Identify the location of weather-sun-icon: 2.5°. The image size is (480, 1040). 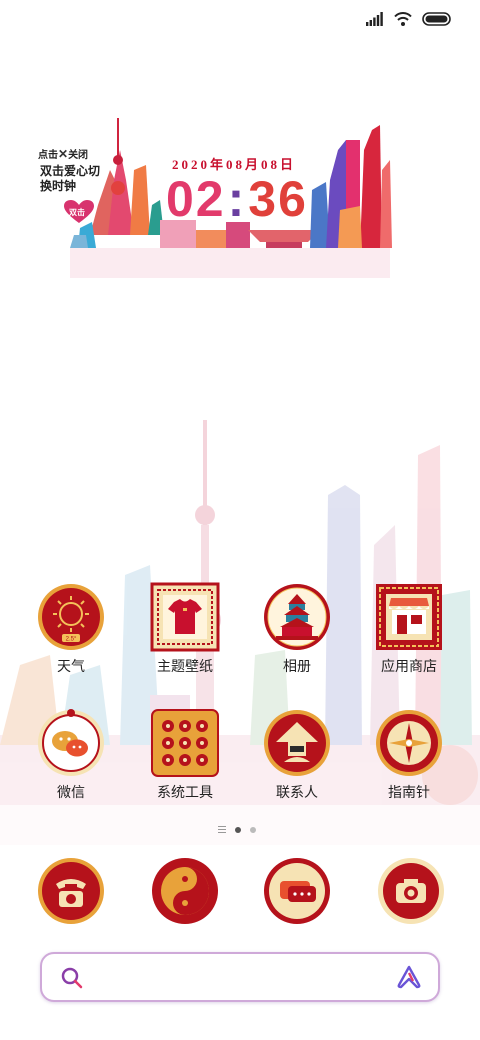
(71, 617).